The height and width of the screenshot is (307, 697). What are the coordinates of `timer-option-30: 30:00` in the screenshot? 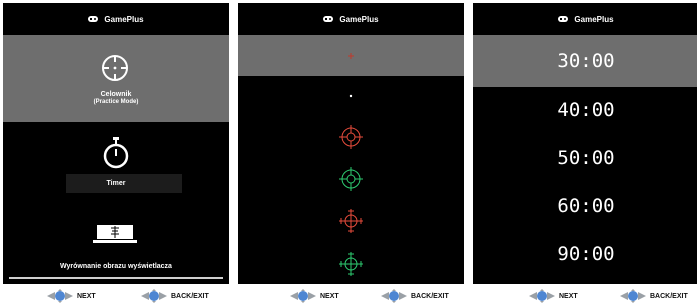 It's located at (585, 61).